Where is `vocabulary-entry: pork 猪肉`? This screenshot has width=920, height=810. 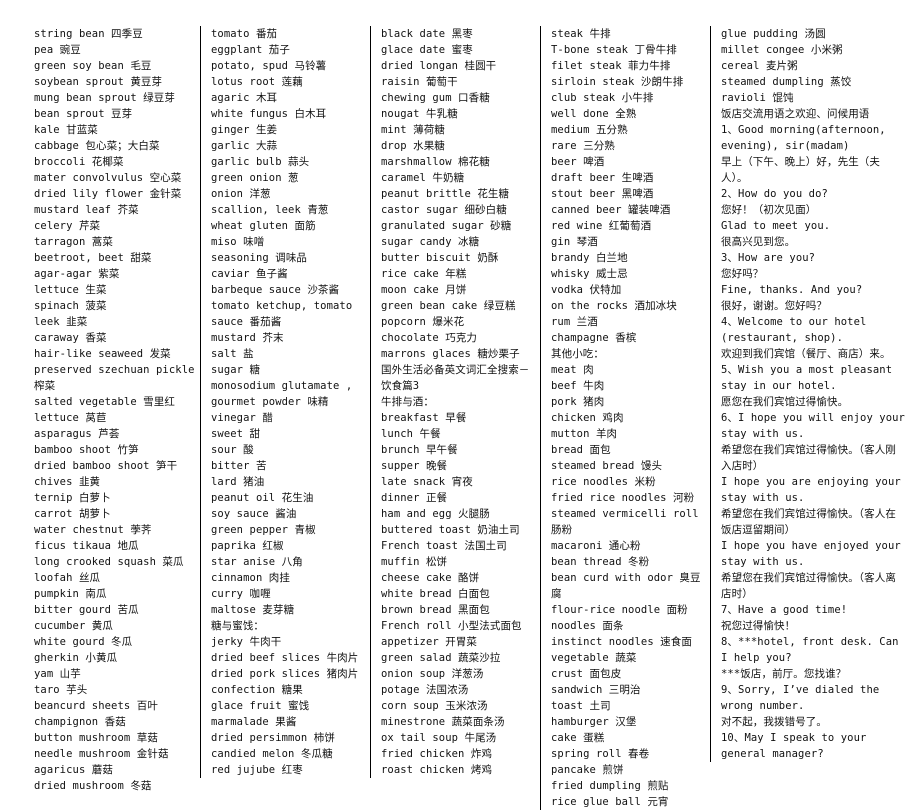
vocabulary-entry: pork 猪肉 is located at coordinates (578, 402).